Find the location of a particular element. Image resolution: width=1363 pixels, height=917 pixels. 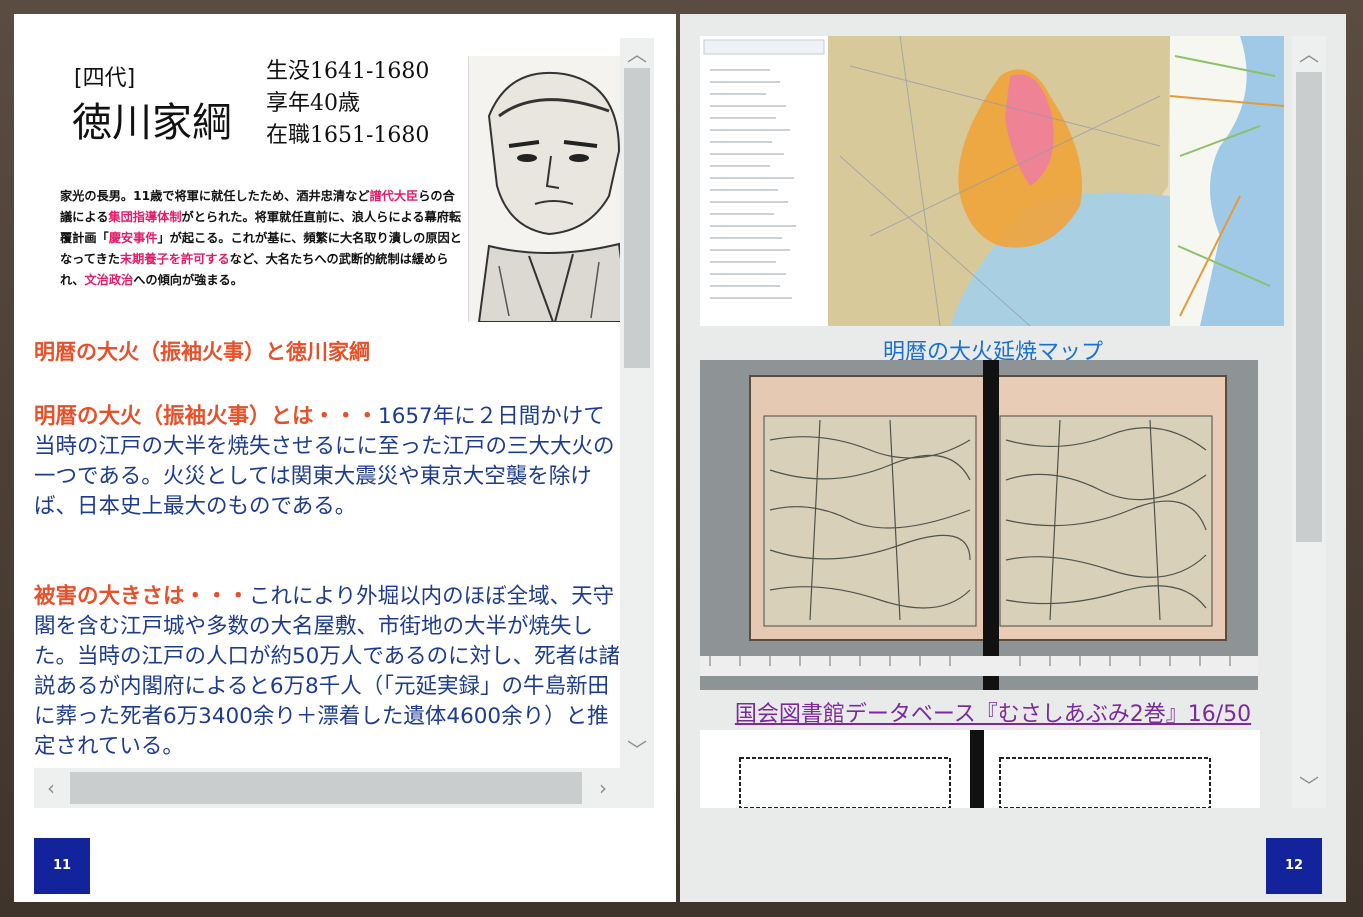

musashi-abumi-book-image is located at coordinates (979, 525).